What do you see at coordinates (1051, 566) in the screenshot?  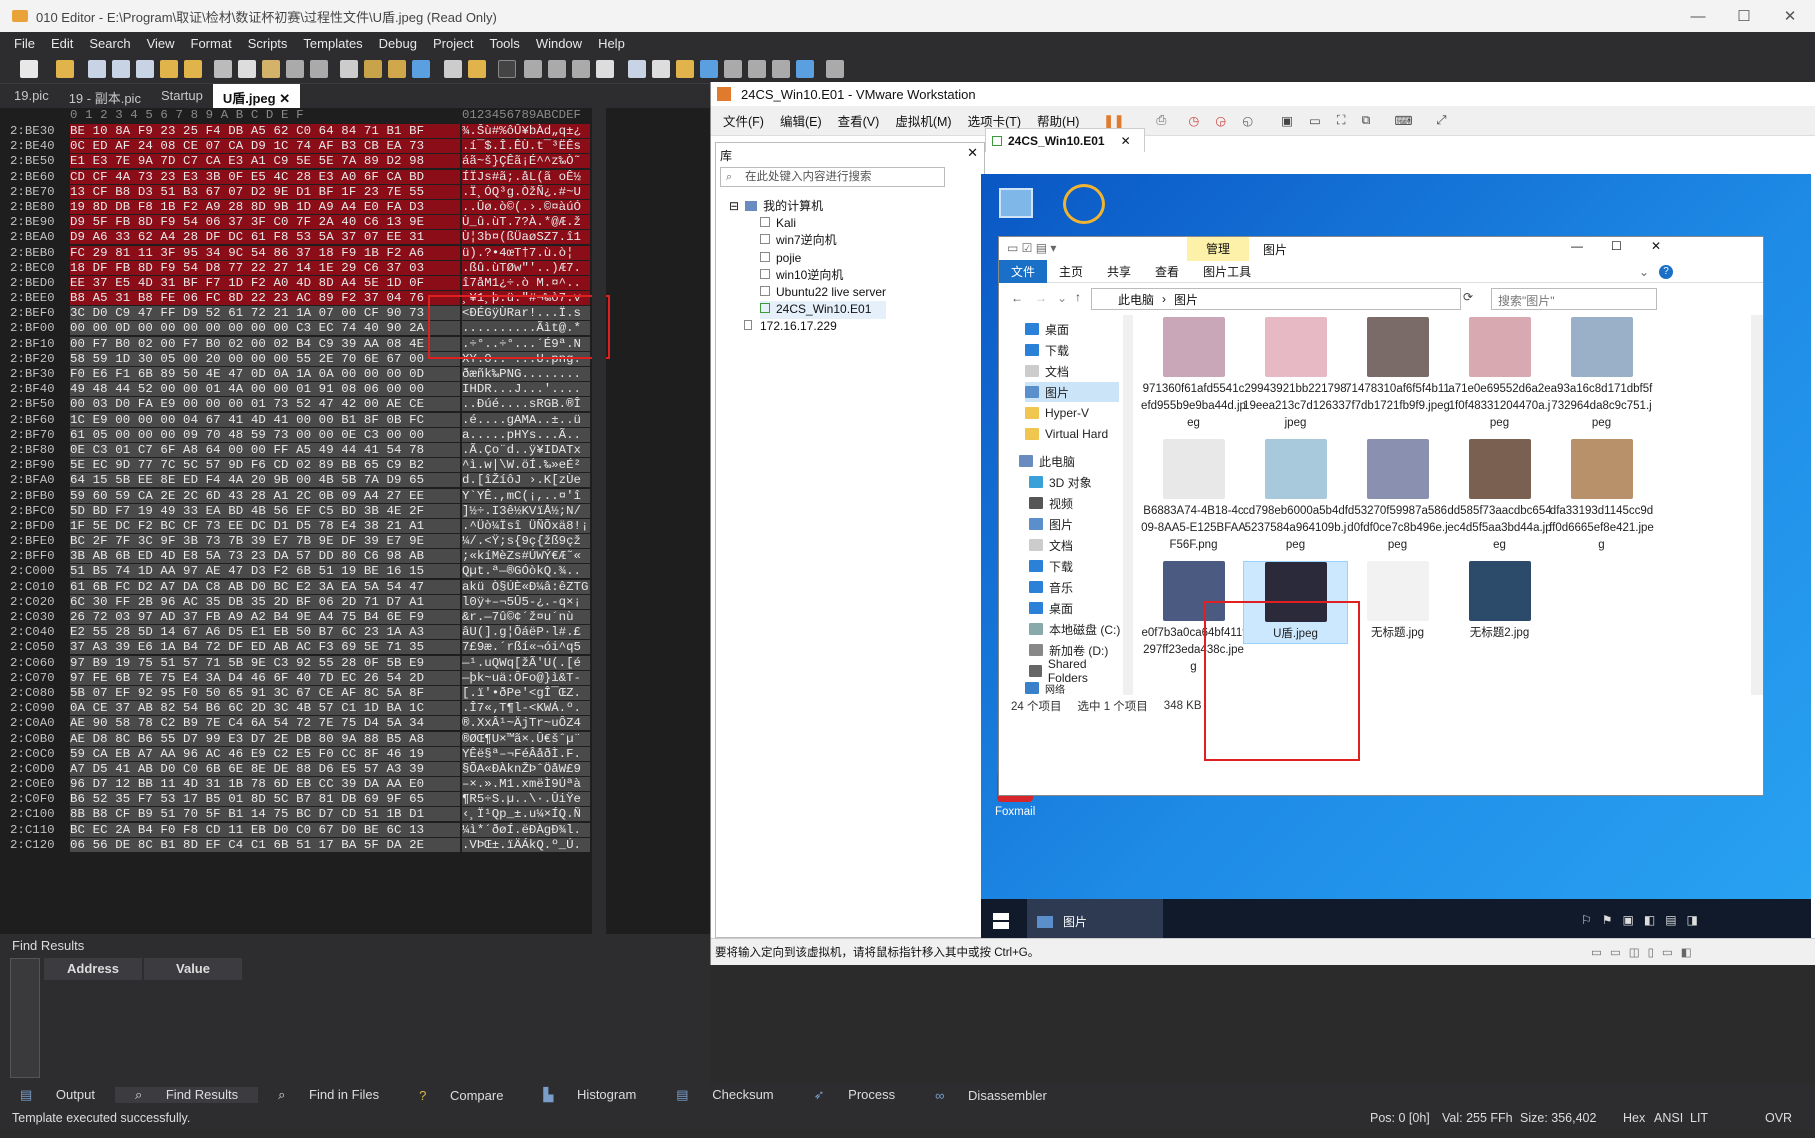 I see `nav-pc-downloads: 下载` at bounding box center [1051, 566].